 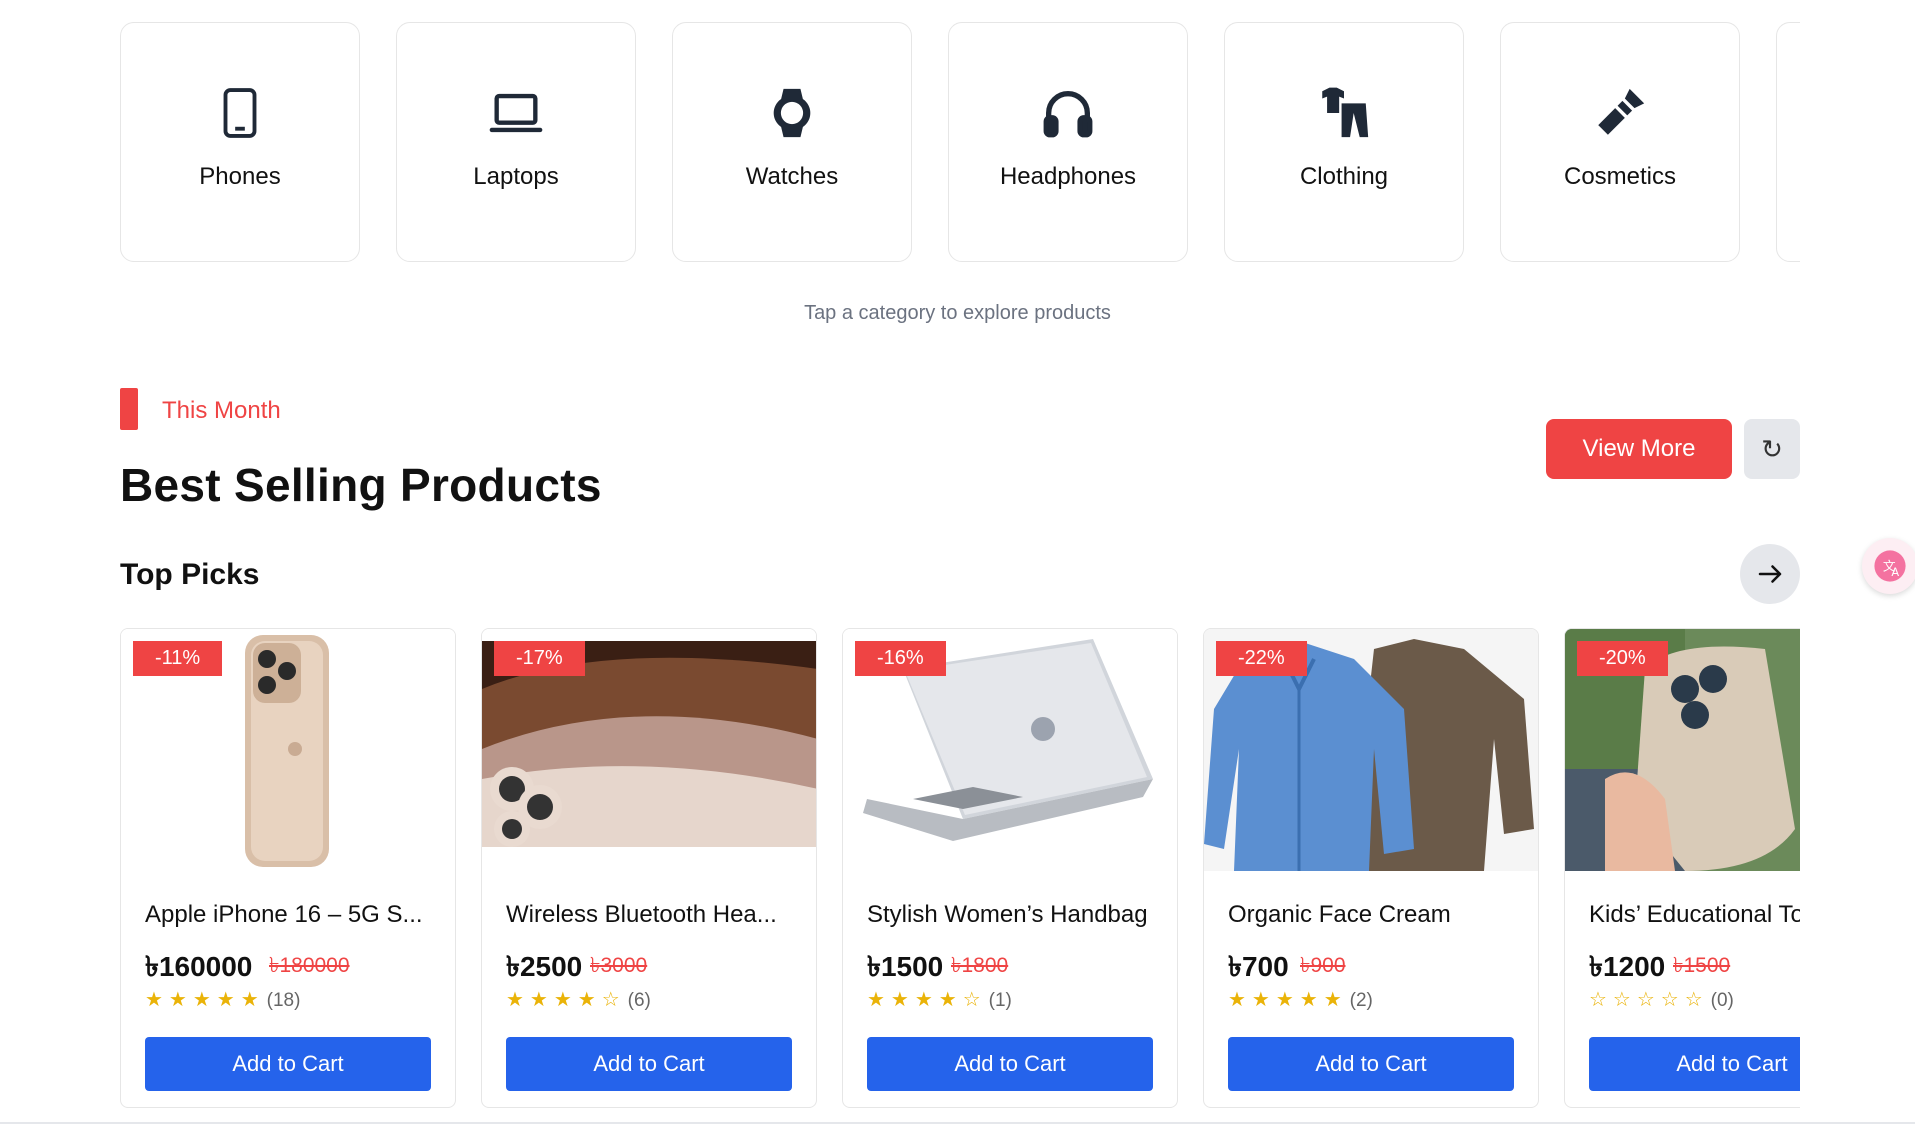 What do you see at coordinates (619, 965) in the screenshot?
I see `product-old-price: ৳3000` at bounding box center [619, 965].